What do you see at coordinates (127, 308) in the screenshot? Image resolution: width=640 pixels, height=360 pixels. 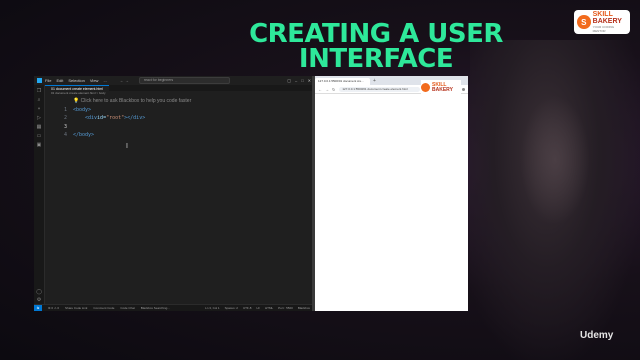 I see `status-code-chat: Code Chat` at bounding box center [127, 308].